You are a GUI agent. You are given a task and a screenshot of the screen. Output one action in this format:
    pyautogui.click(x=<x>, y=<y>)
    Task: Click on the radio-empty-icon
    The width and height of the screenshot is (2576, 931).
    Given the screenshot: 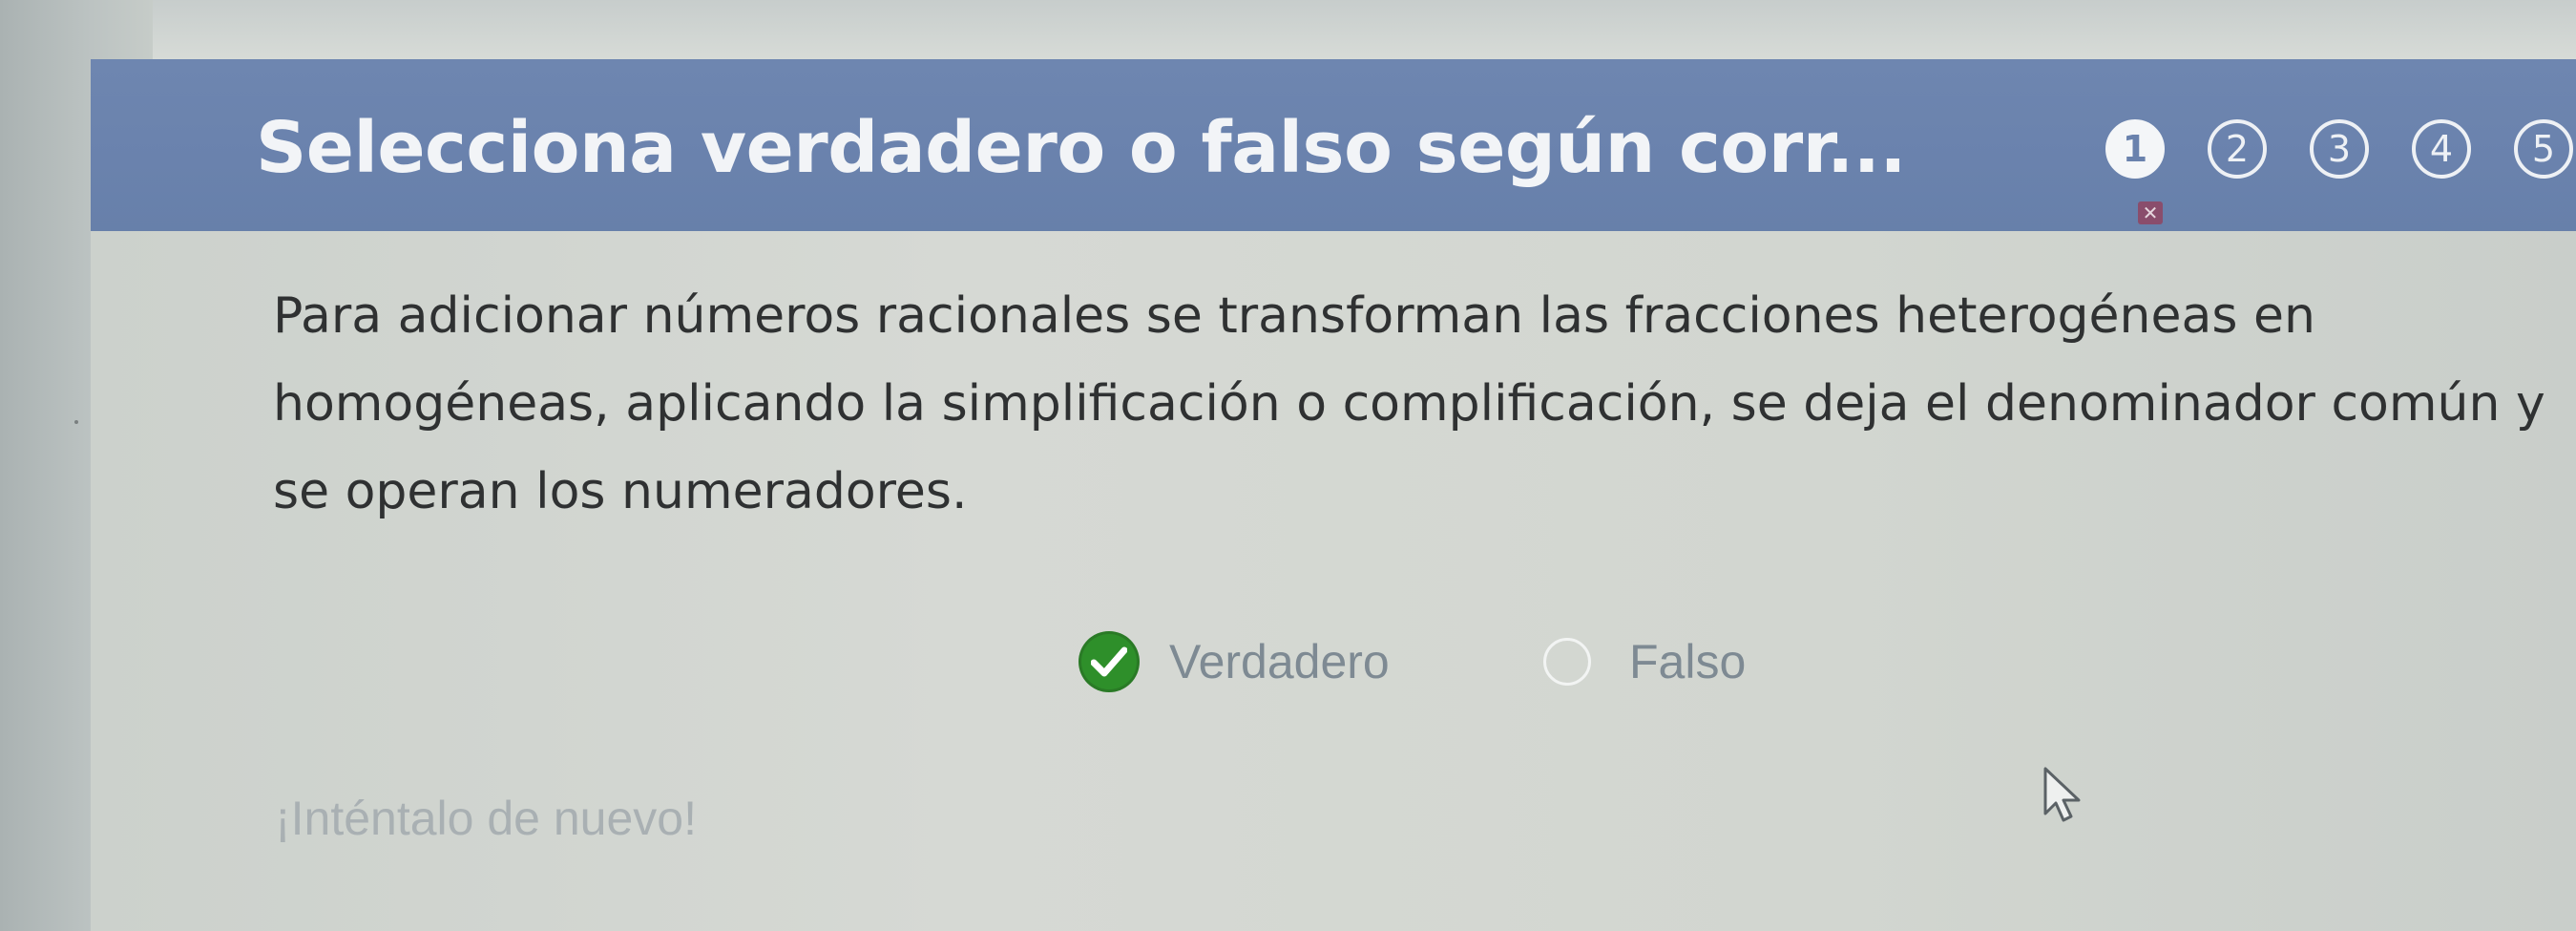 What is the action you would take?
    pyautogui.click(x=1567, y=662)
    